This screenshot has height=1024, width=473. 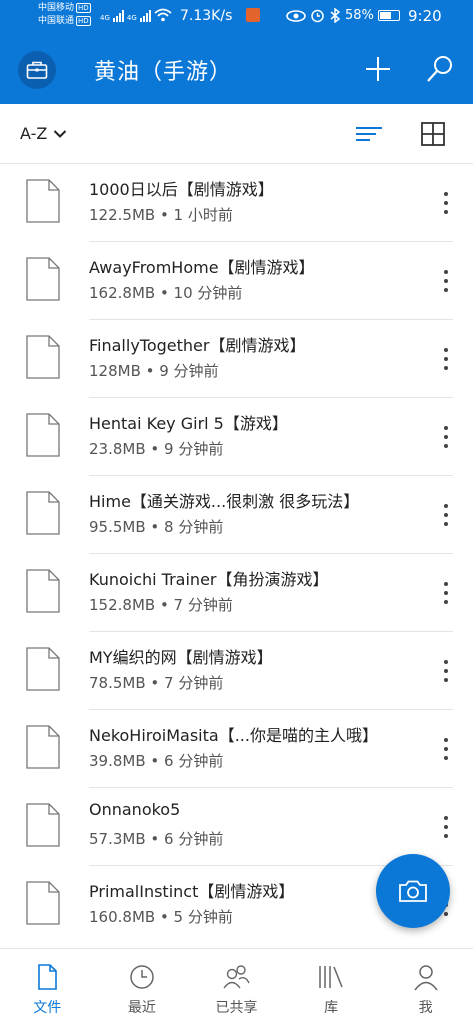 I want to click on nav-label: 文件, so click(x=47, y=1008).